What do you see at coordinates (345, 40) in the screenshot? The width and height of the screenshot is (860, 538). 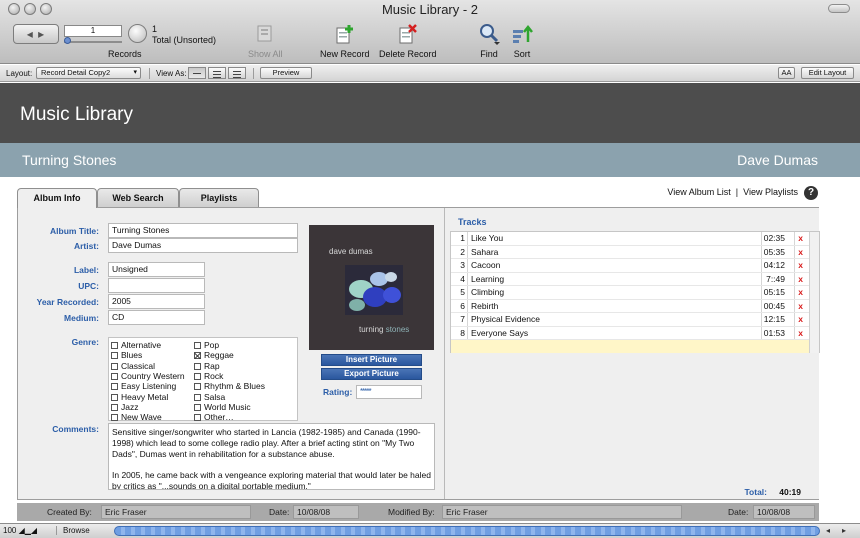 I see `new-record-button: New Record` at bounding box center [345, 40].